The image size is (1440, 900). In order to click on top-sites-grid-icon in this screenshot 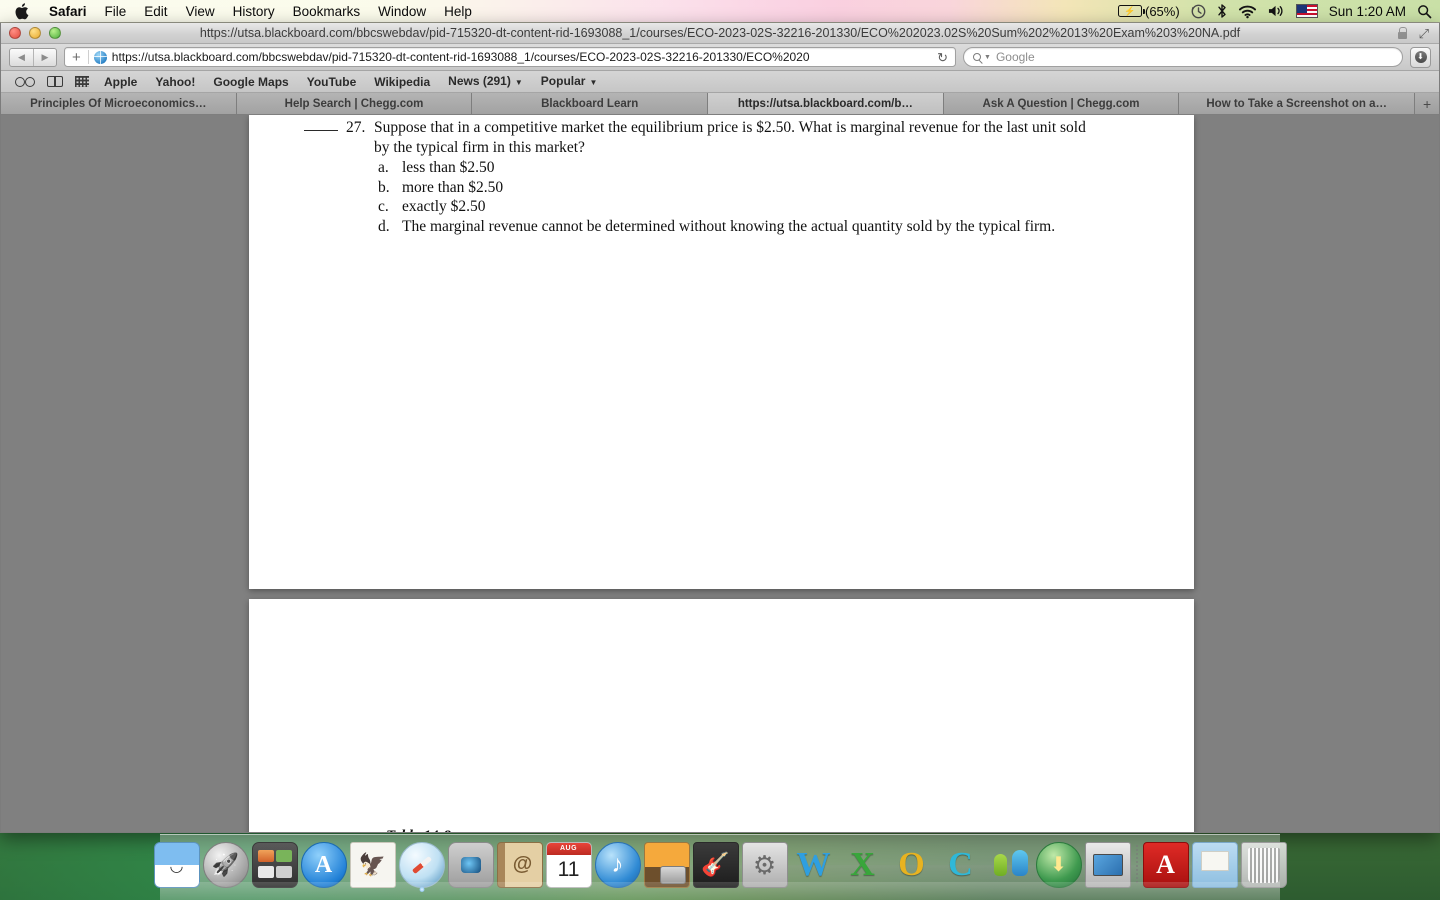, I will do `click(82, 81)`.